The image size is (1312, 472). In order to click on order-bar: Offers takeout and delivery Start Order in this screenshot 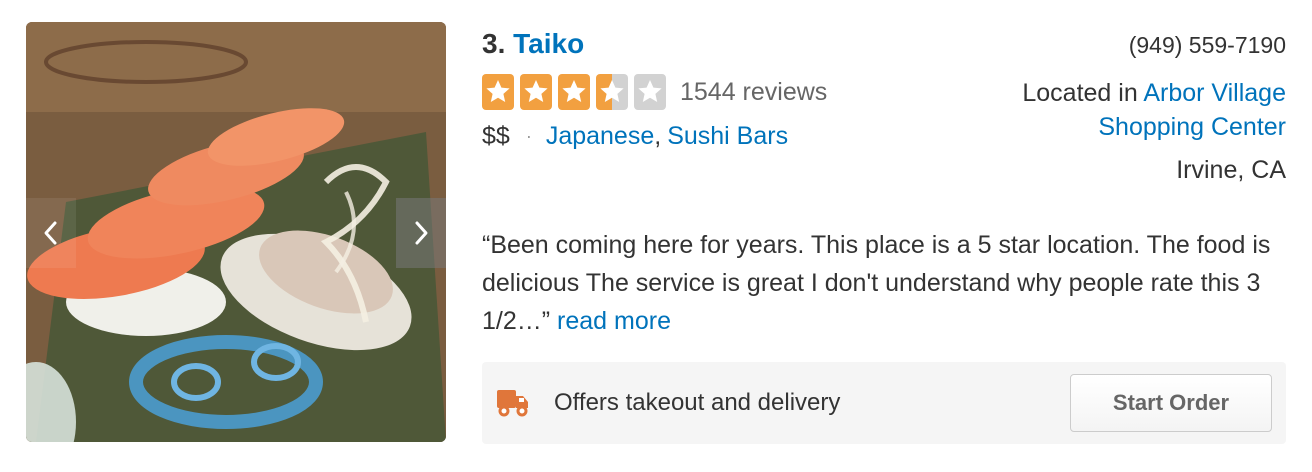, I will do `click(884, 403)`.